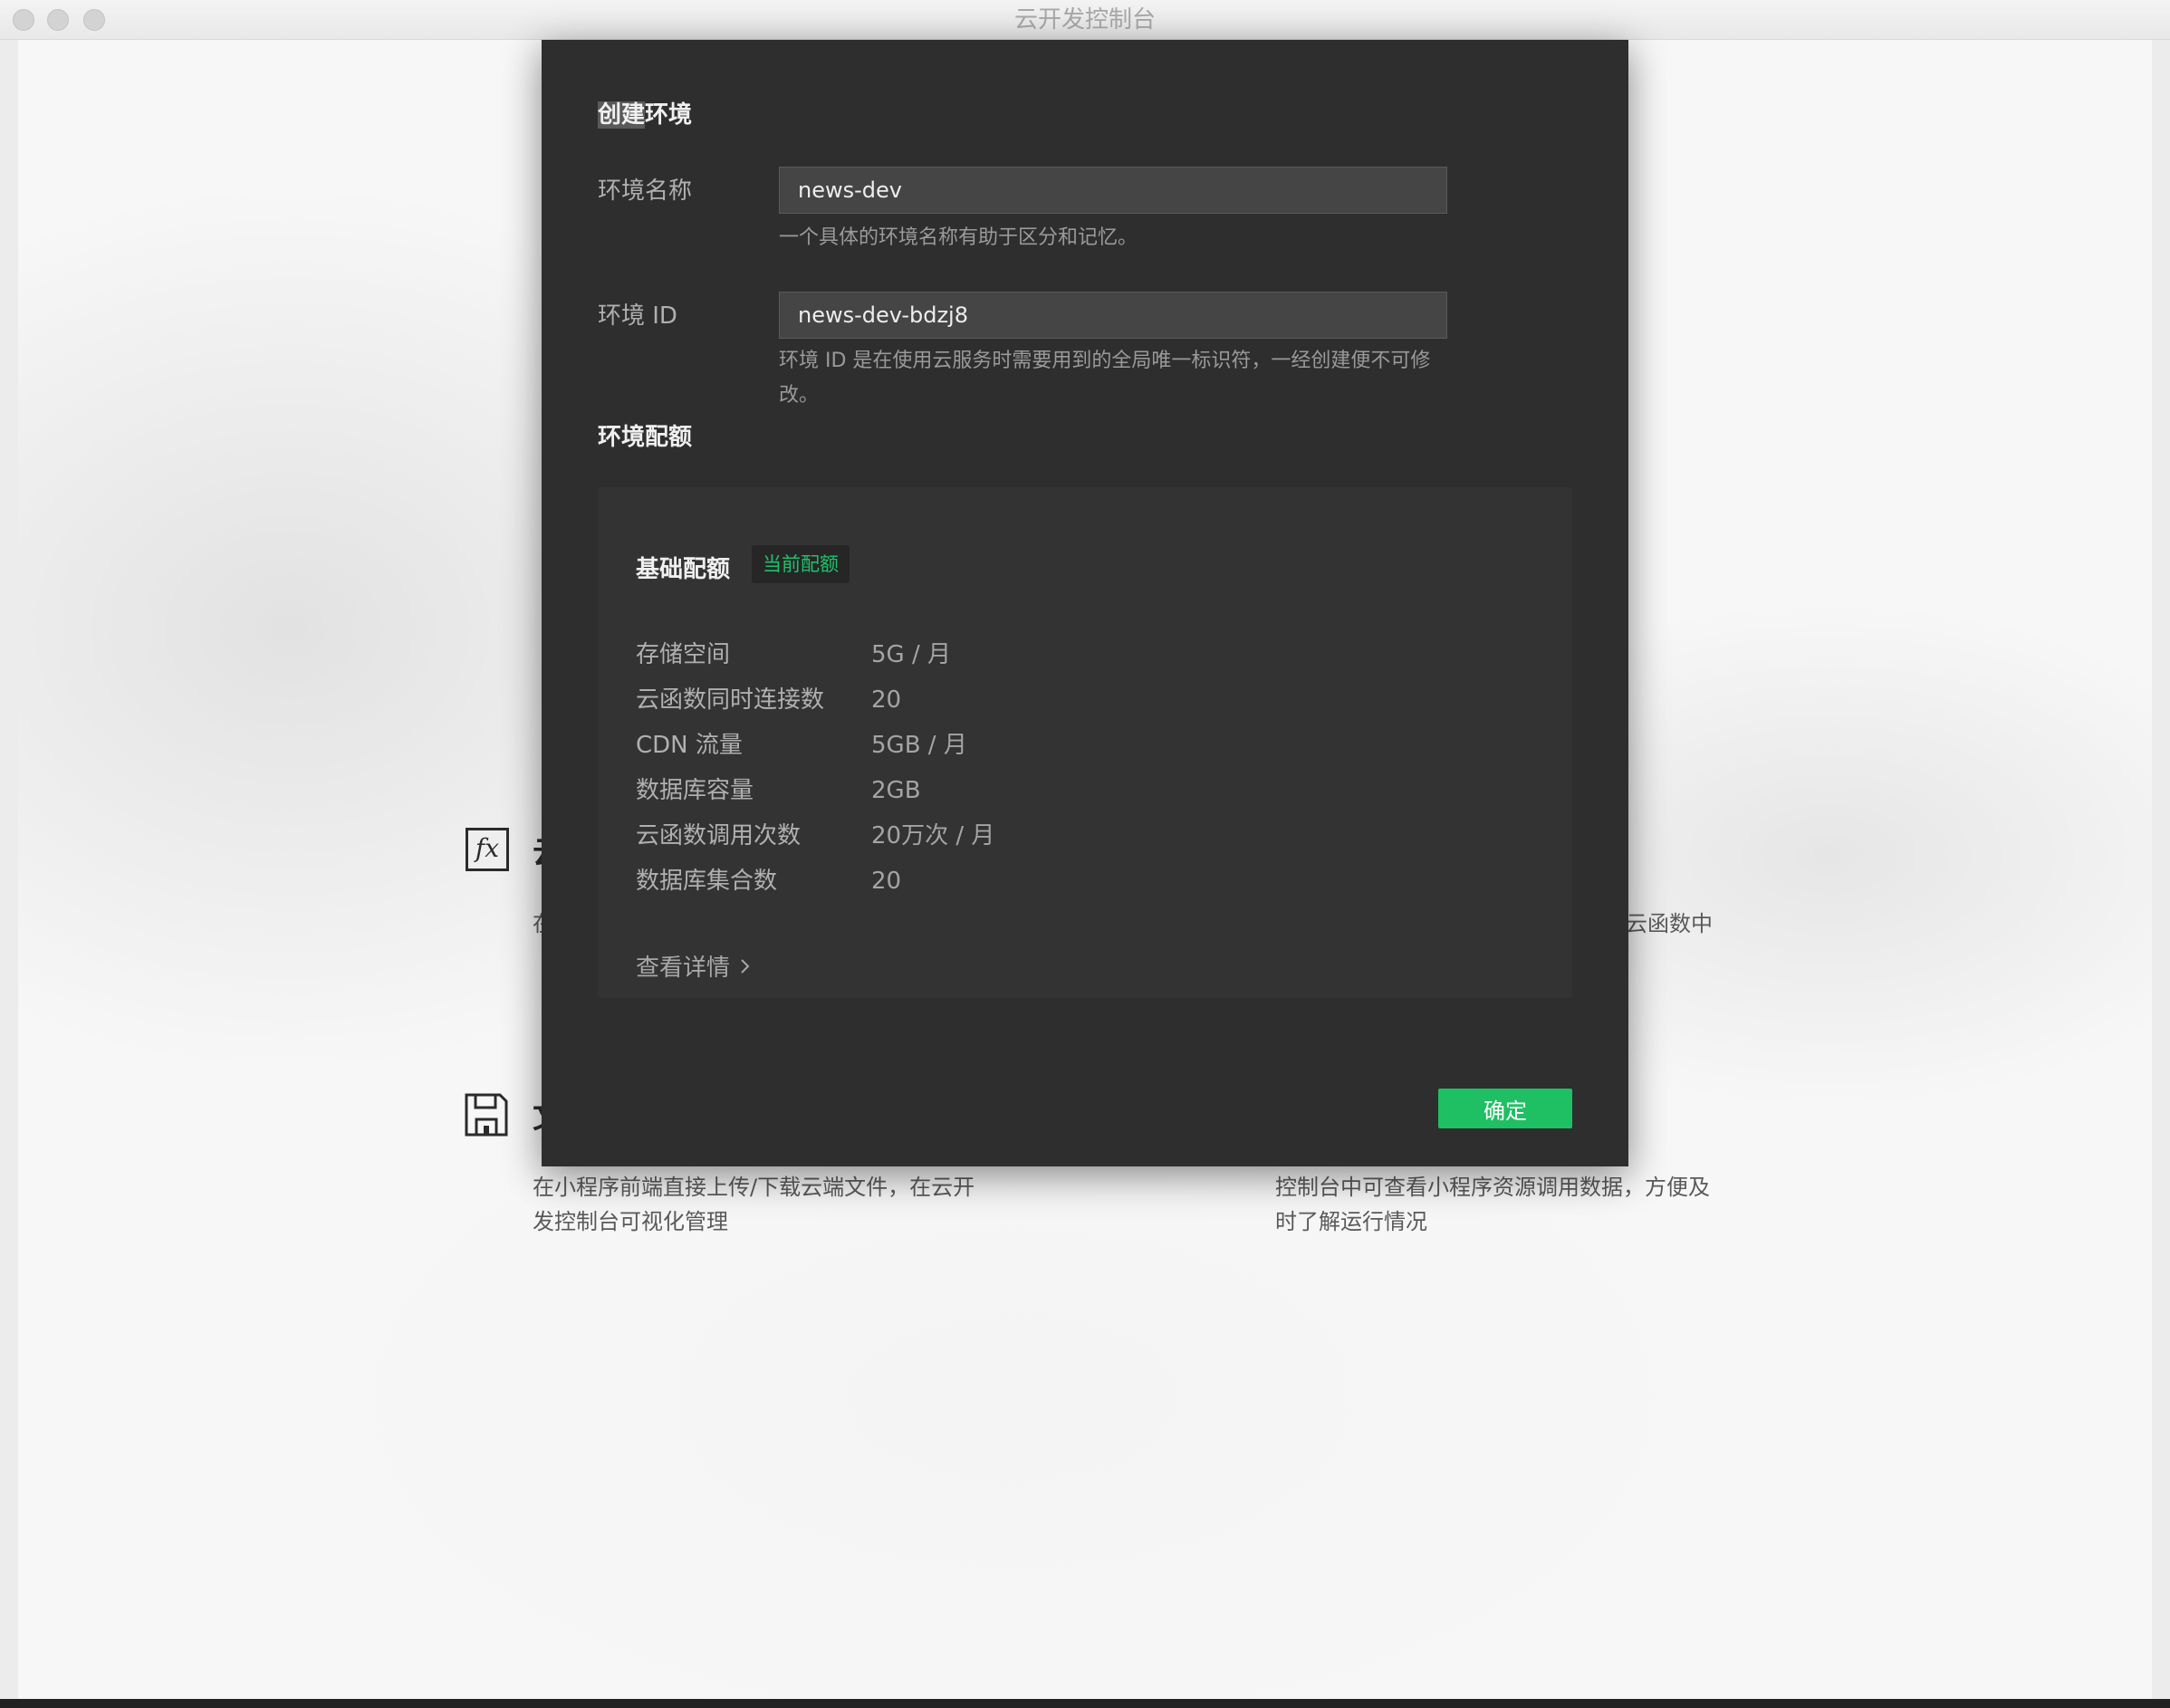 This screenshot has height=1708, width=2170. I want to click on quota-value: 5G / 月, so click(911, 654).